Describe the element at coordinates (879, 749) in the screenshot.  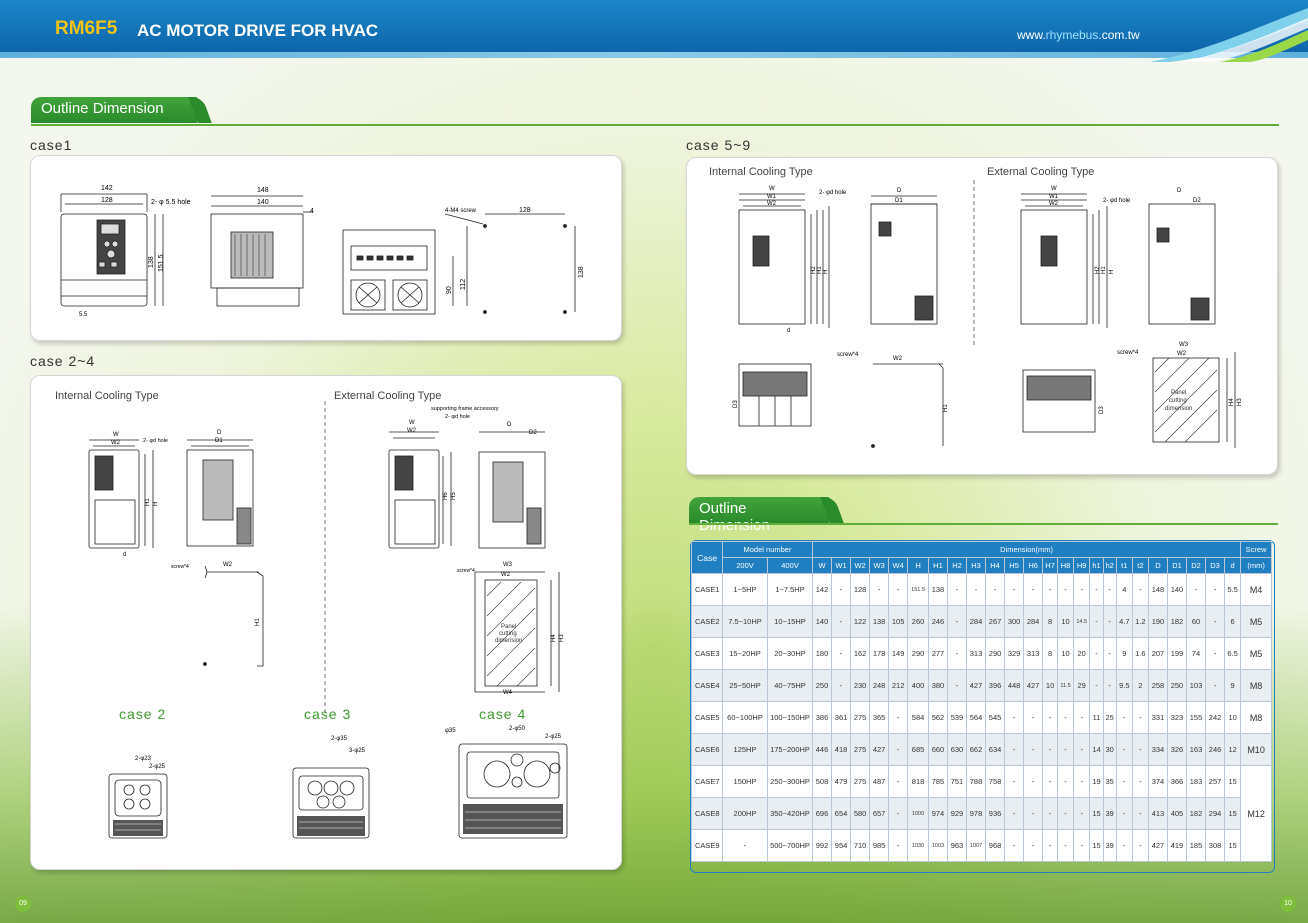
I see `cell-dim-W3: 427` at that location.